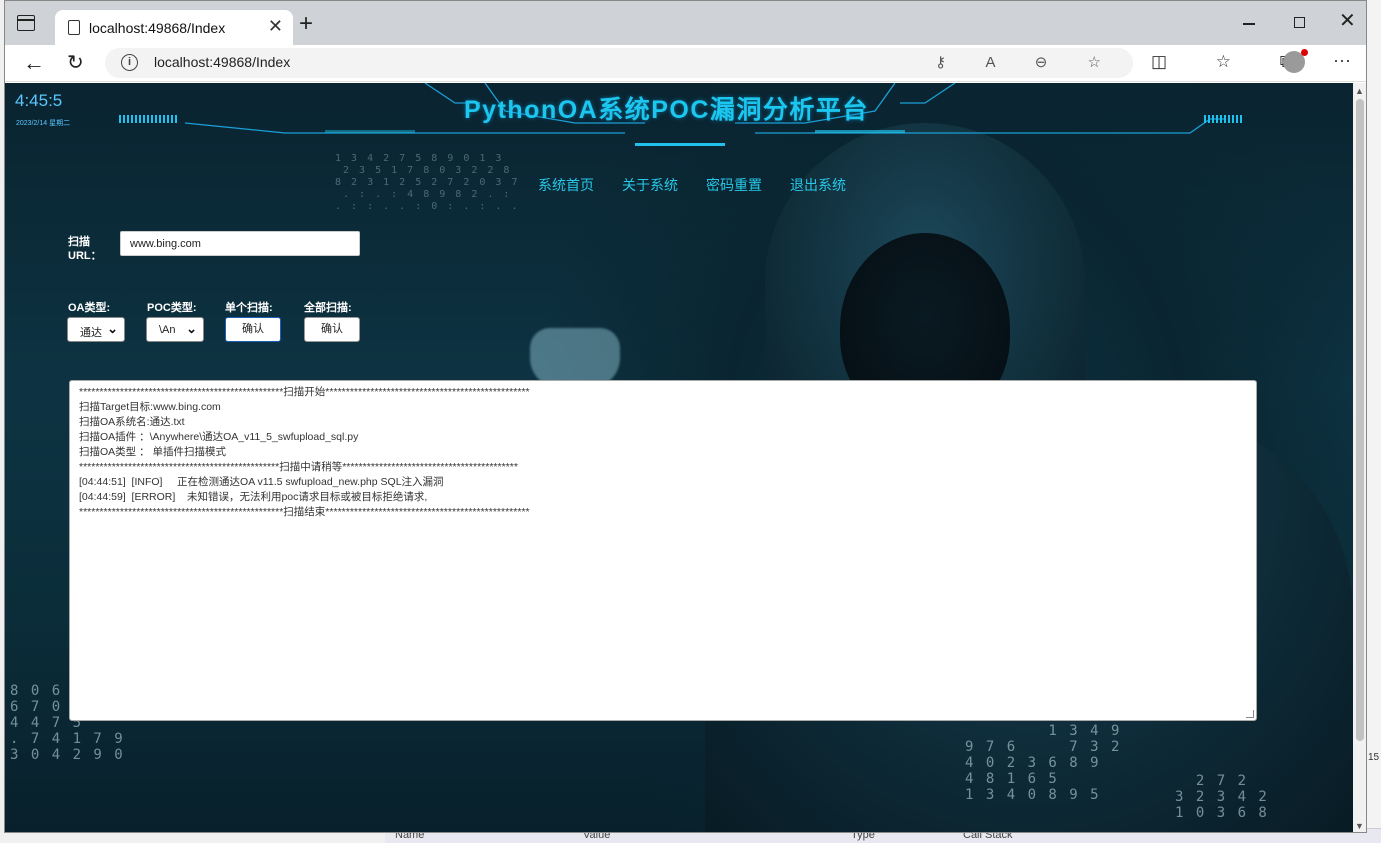 The image size is (1381, 843). What do you see at coordinates (566, 185) in the screenshot?
I see `nav-home: 系统首页` at bounding box center [566, 185].